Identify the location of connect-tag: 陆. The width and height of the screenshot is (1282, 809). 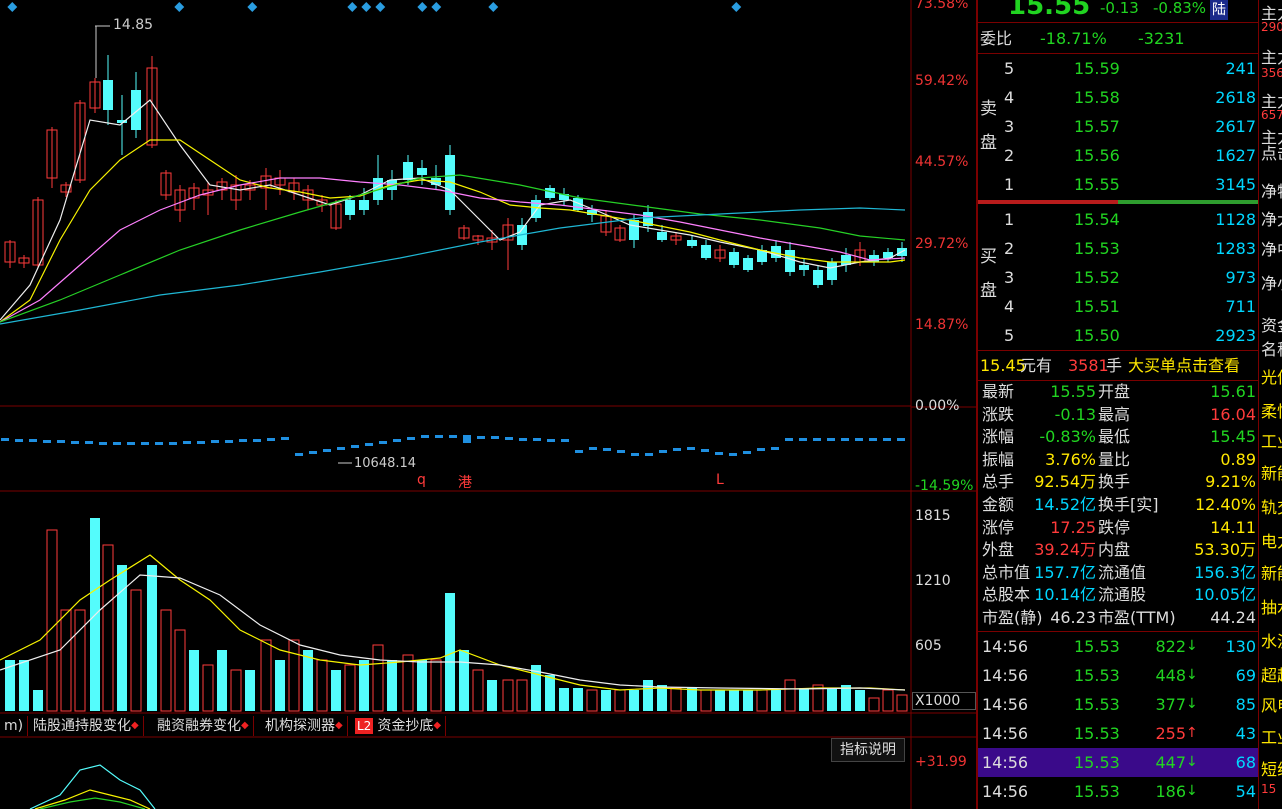
(1219, 10).